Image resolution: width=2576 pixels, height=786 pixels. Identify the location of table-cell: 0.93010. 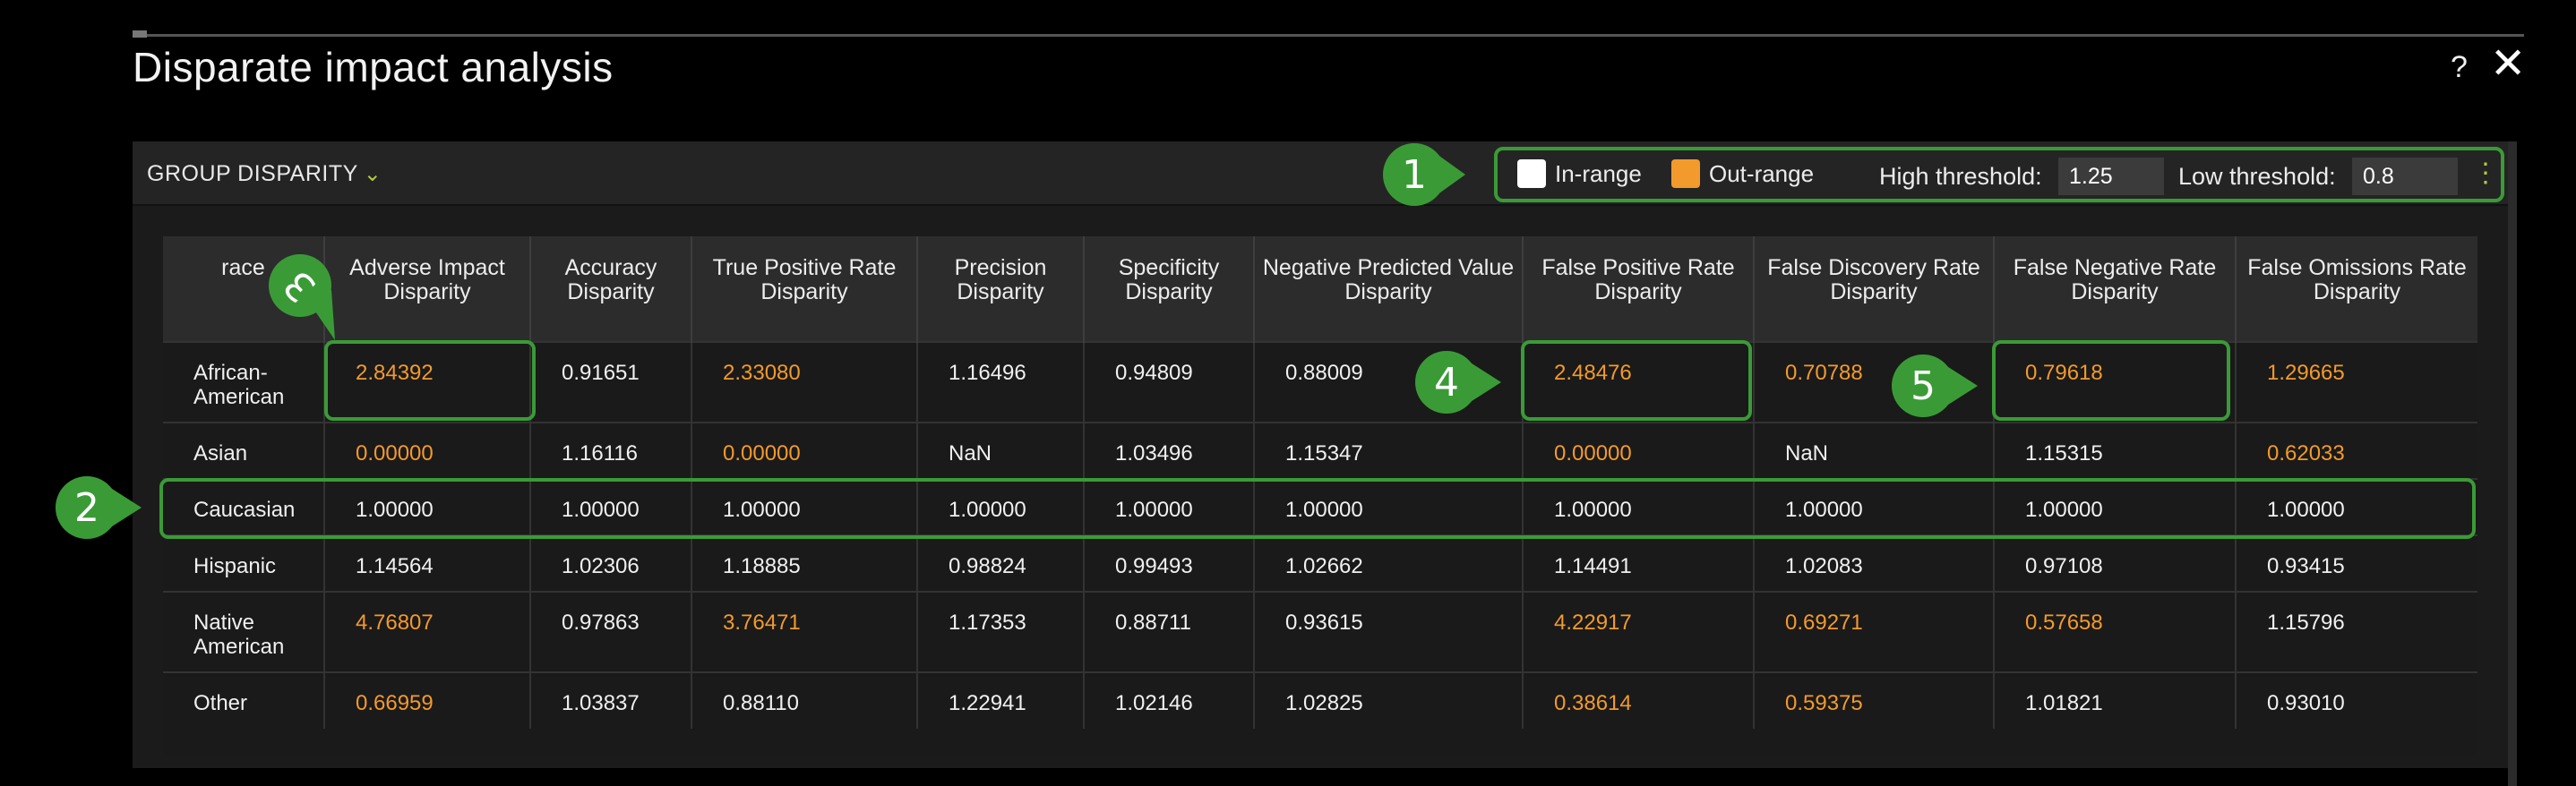
(2356, 700).